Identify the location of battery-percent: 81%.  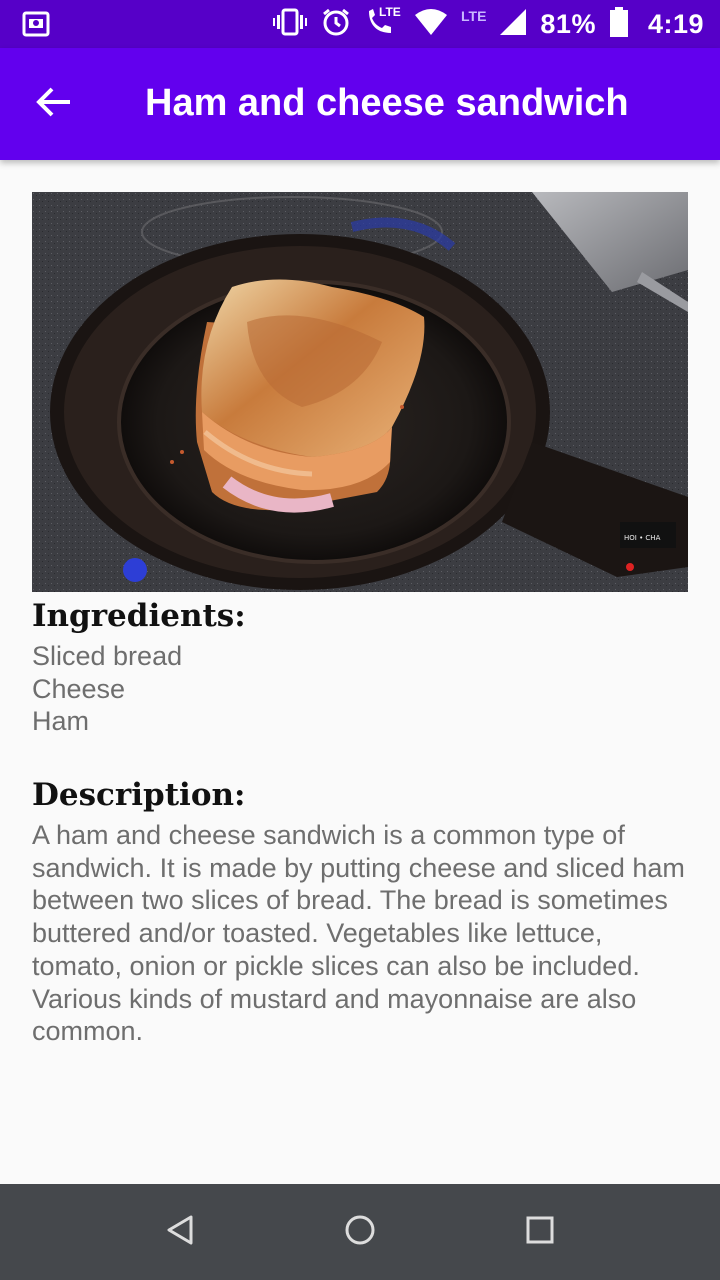
(568, 23).